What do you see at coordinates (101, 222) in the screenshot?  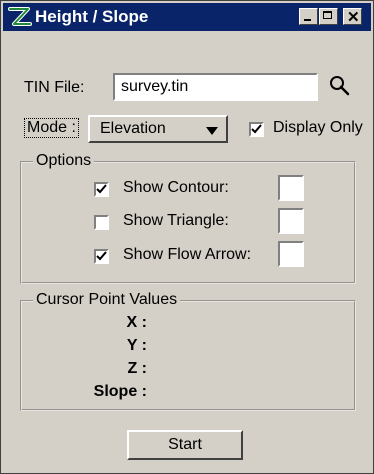 I see `show-triangle-checkbox` at bounding box center [101, 222].